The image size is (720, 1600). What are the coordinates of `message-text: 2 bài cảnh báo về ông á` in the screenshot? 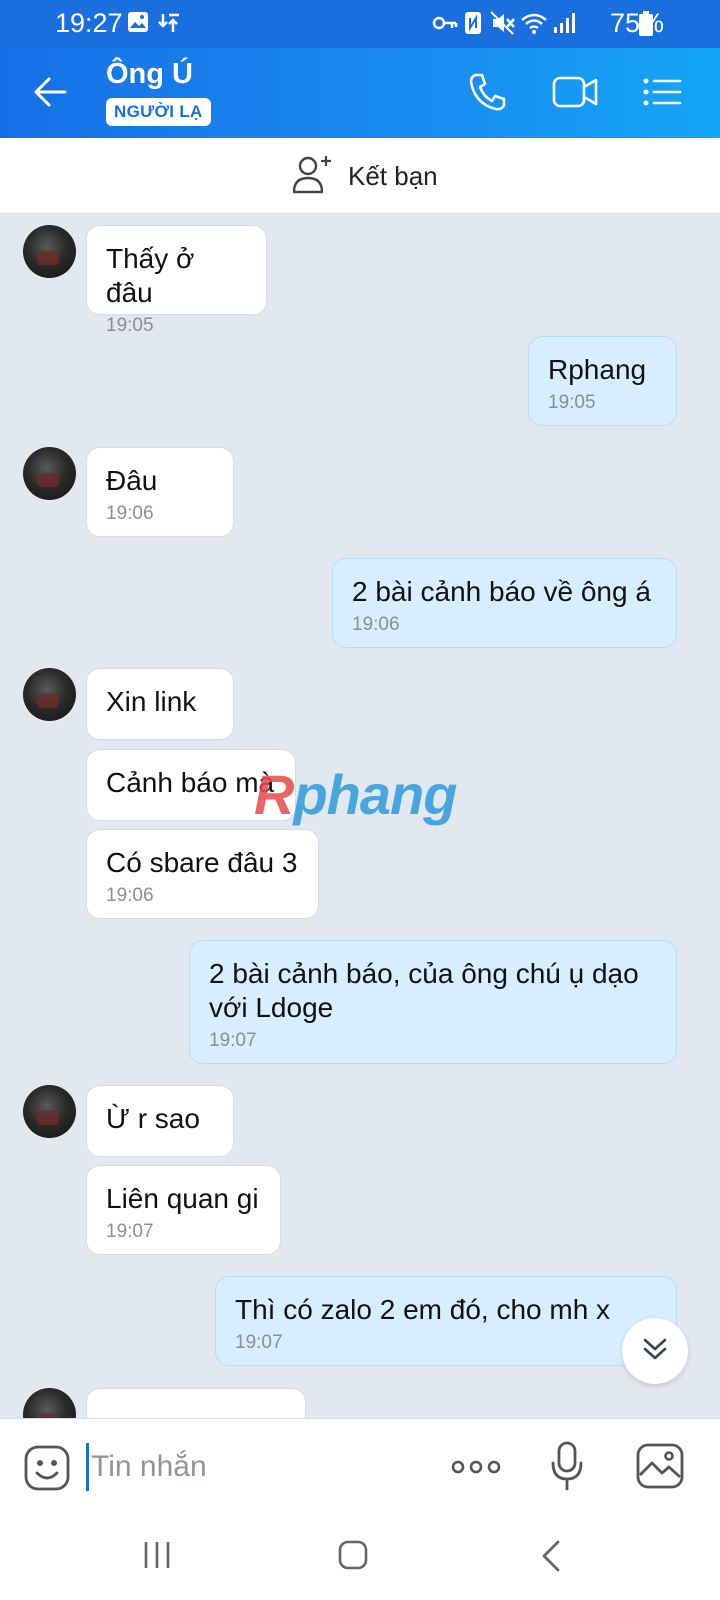 It's located at (501, 591).